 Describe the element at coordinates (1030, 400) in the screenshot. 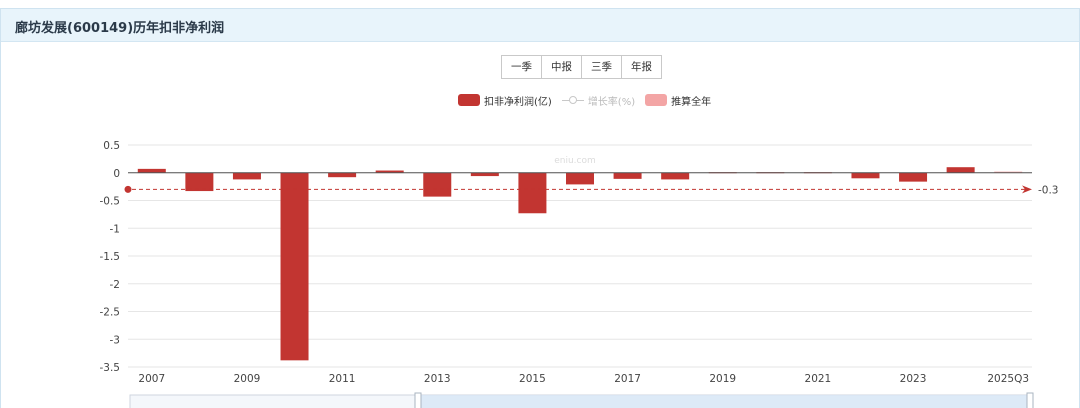

I see `zoom-handle-right` at that location.